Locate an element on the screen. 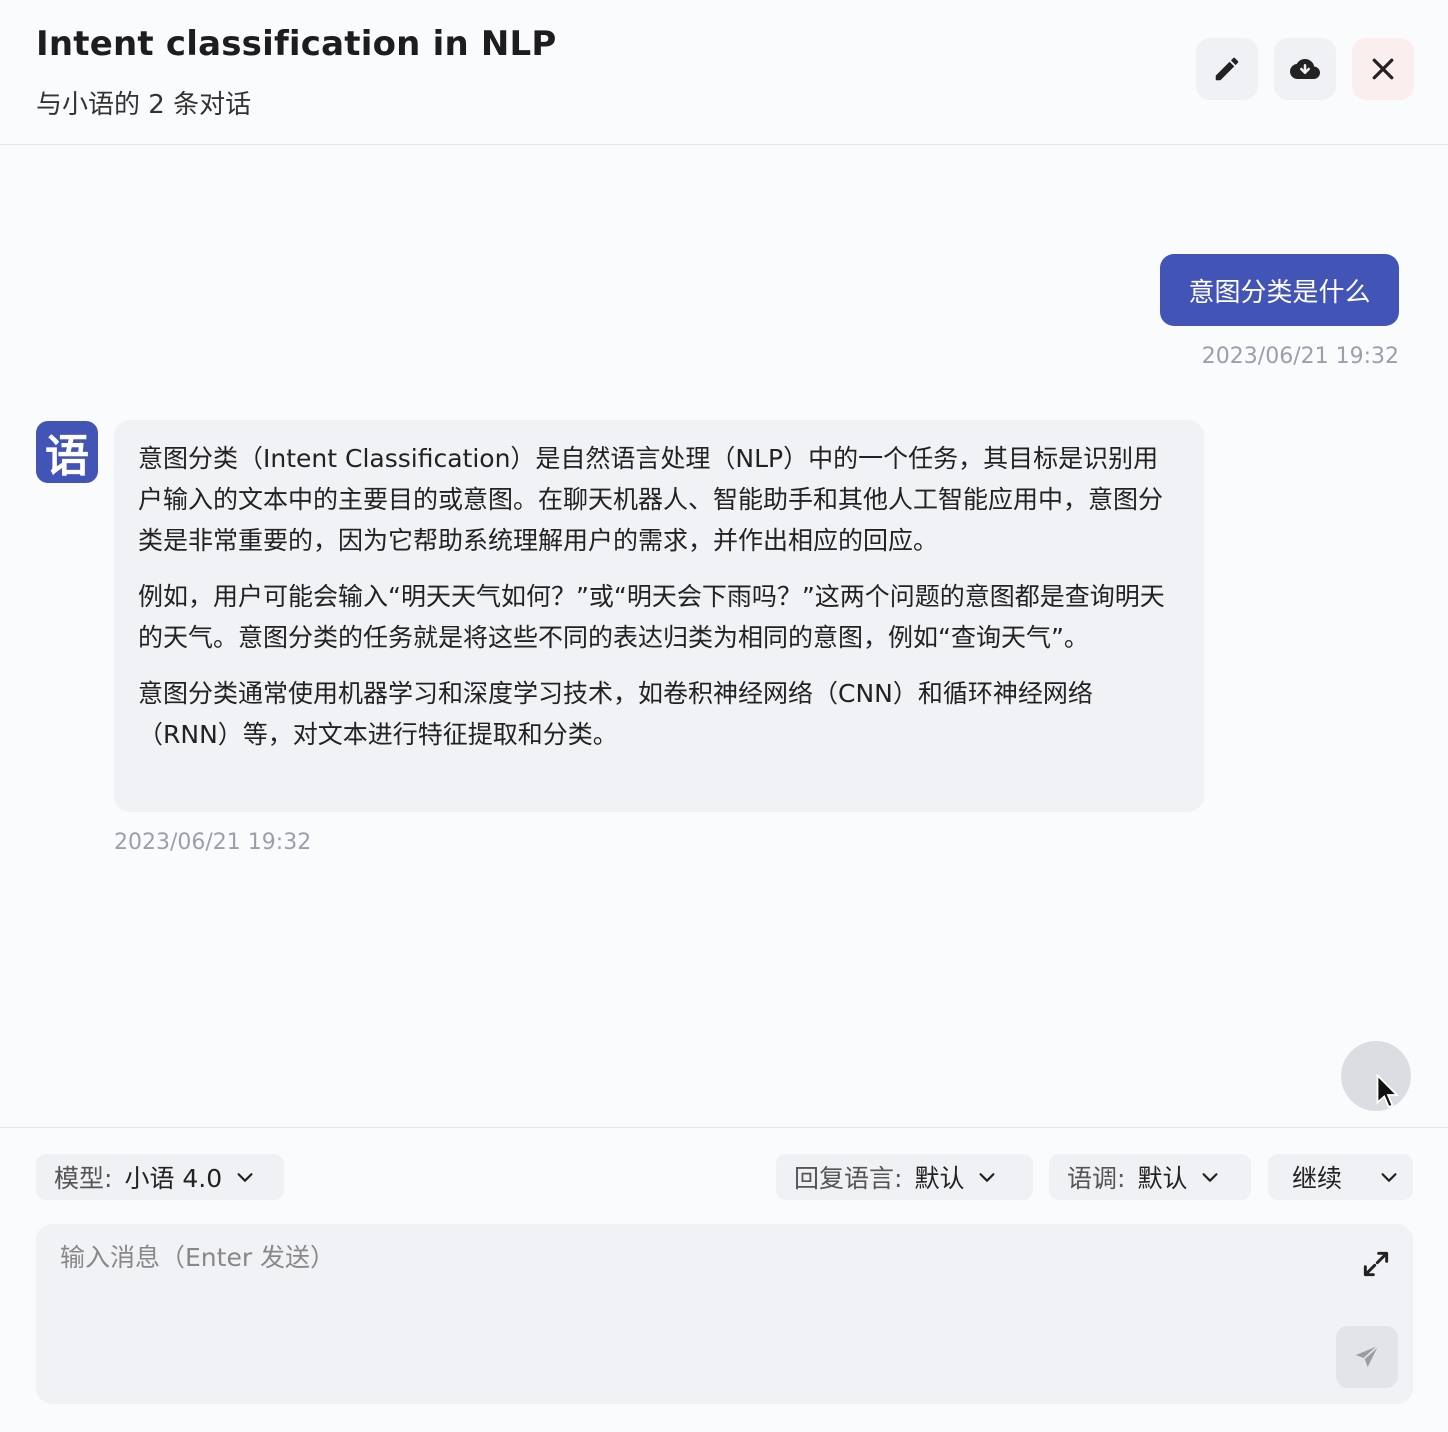 The image size is (1448, 1432). close-icon is located at coordinates (1383, 69).